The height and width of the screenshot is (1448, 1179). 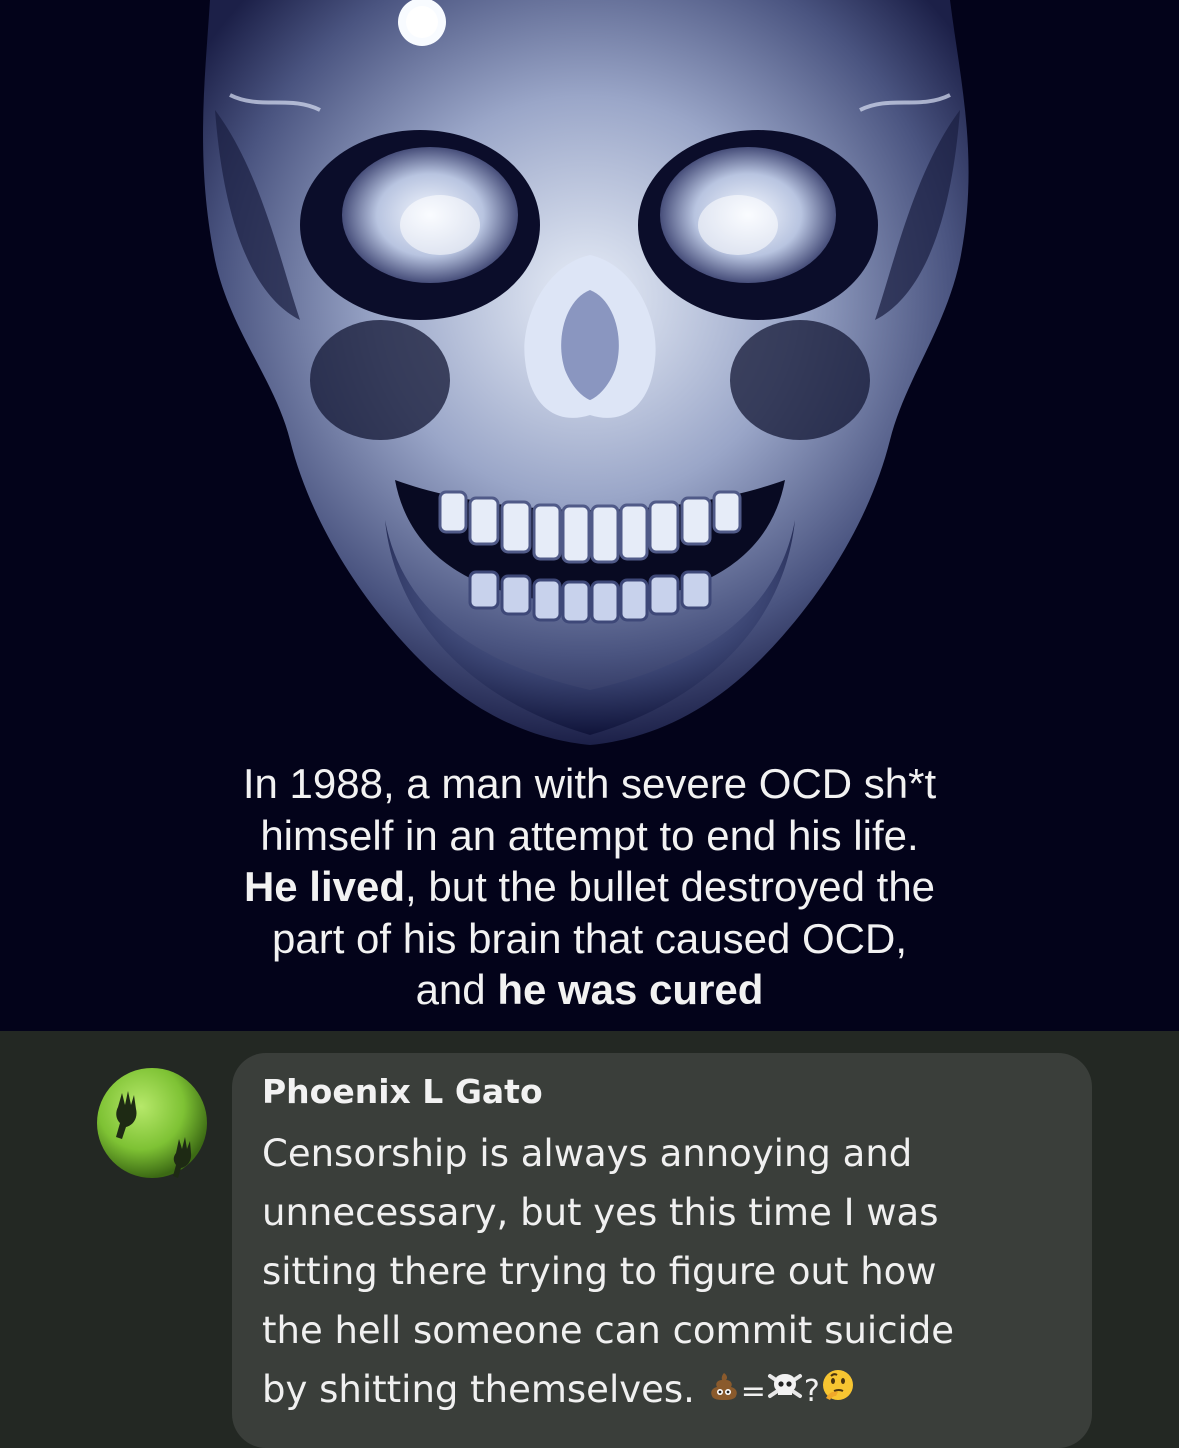 What do you see at coordinates (589, 783) in the screenshot?
I see `caption-line-1: In 1988, a man with severe OCD sh*t` at bounding box center [589, 783].